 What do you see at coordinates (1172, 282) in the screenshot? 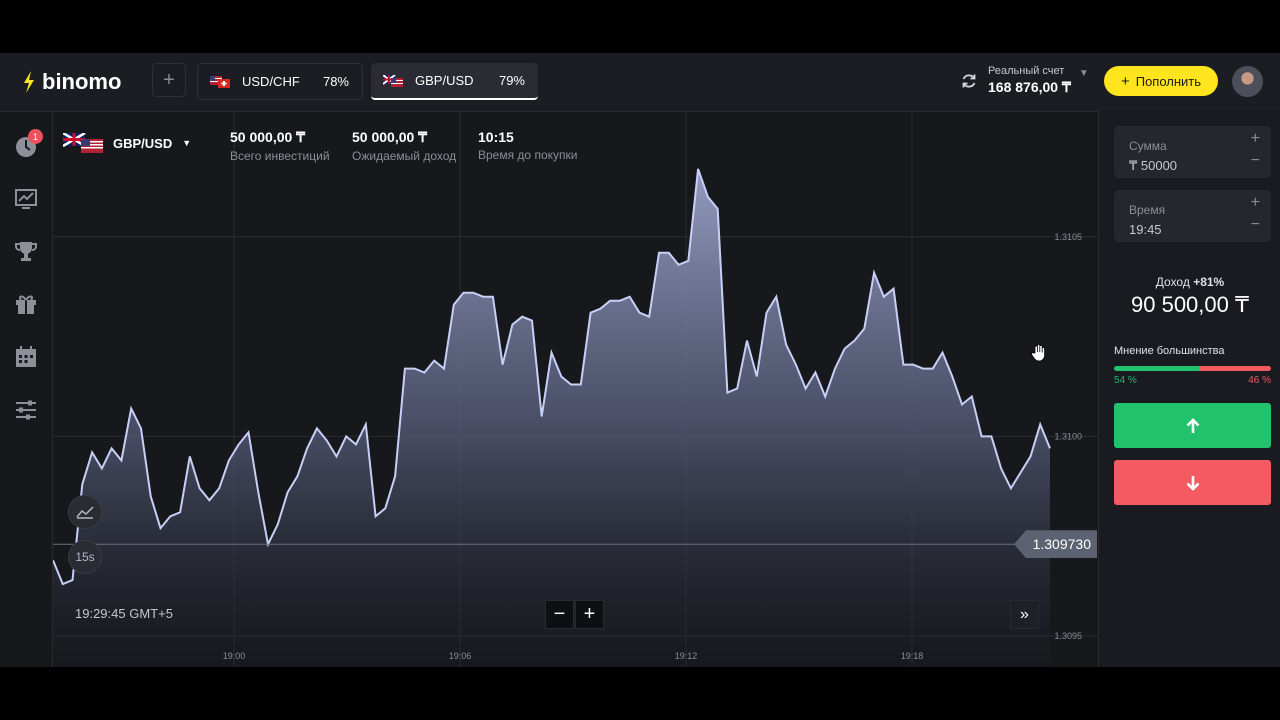
I see `income-label: Доход` at bounding box center [1172, 282].